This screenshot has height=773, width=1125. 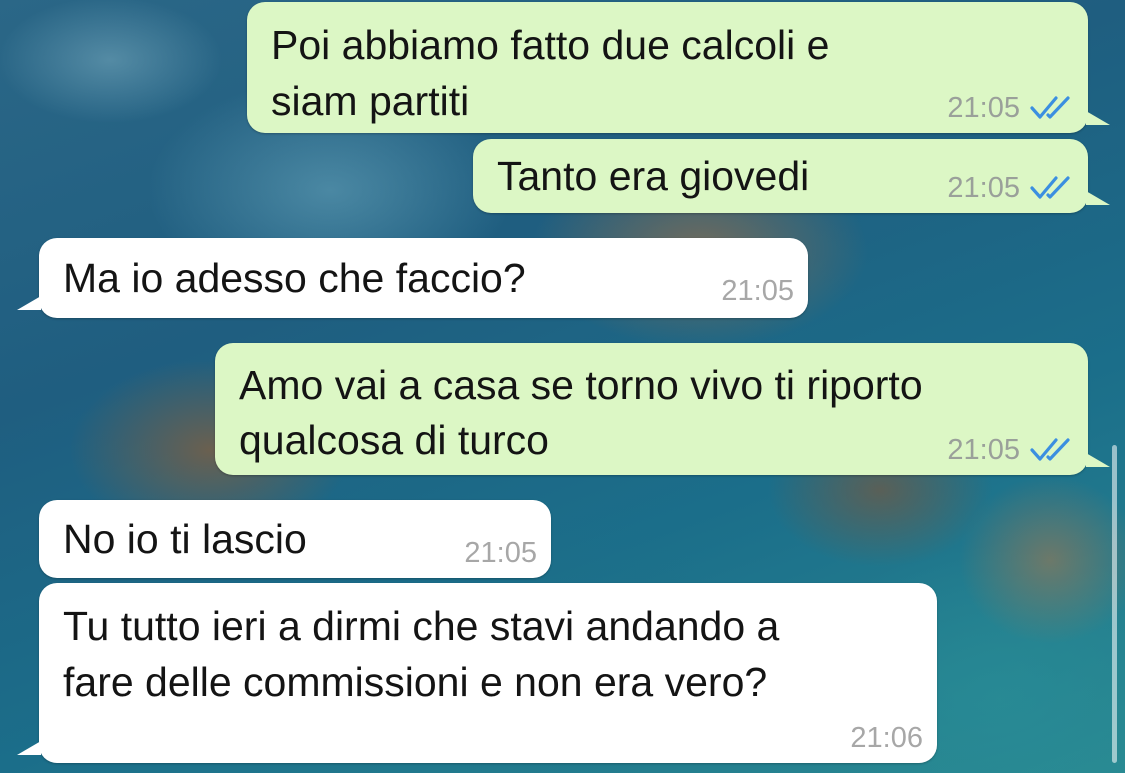 I want to click on message-text-line: Ma io adesso che faccio?, so click(x=294, y=278).